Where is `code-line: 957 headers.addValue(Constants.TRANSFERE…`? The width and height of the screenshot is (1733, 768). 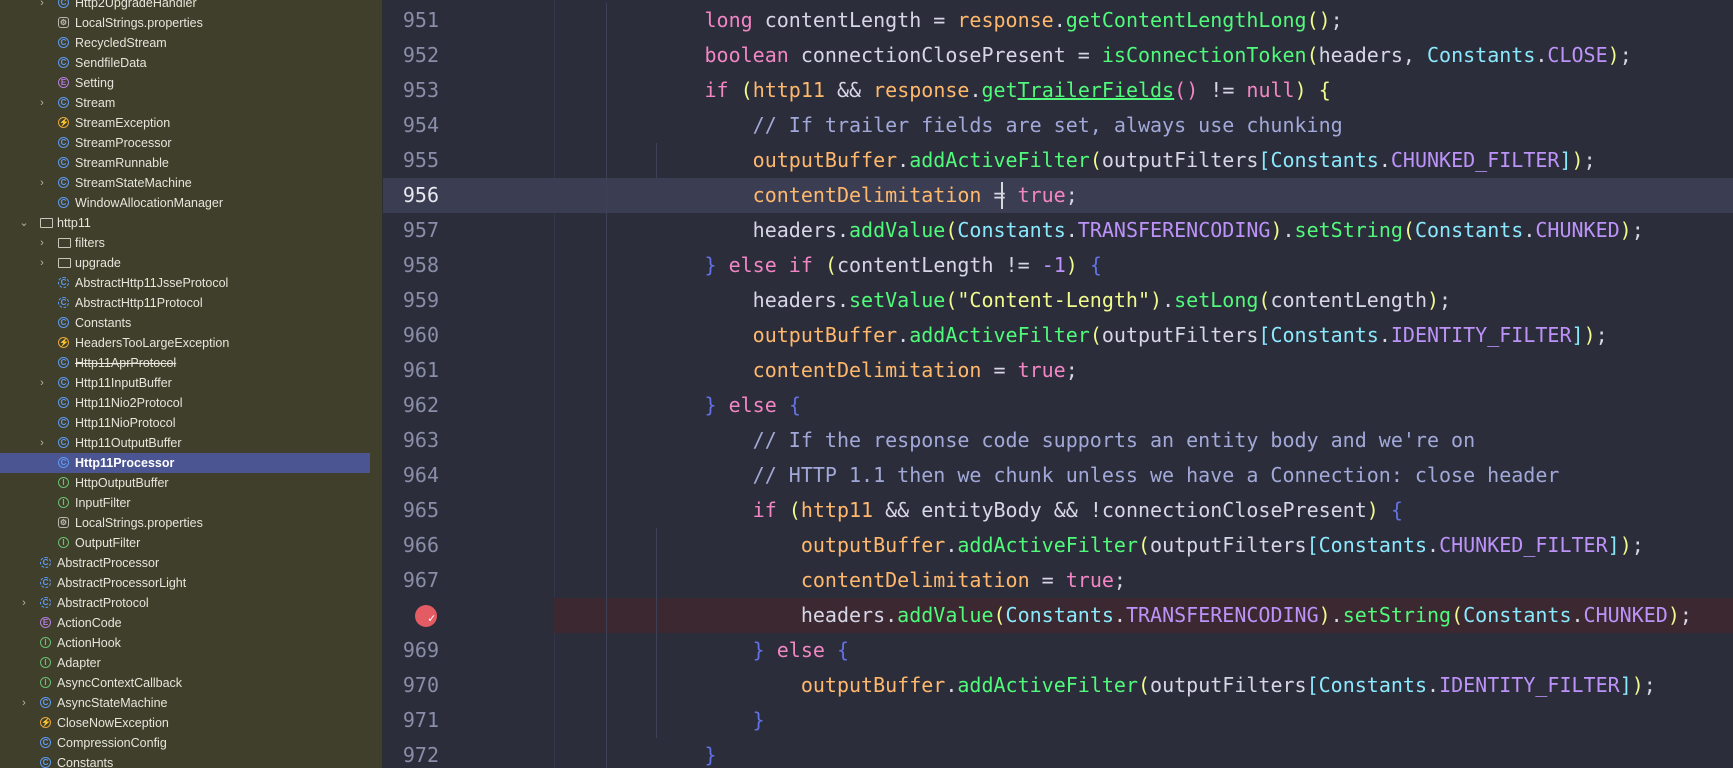
code-line: 957 headers.addValue(Constants.TRANSFERE… is located at coordinates (1058, 230).